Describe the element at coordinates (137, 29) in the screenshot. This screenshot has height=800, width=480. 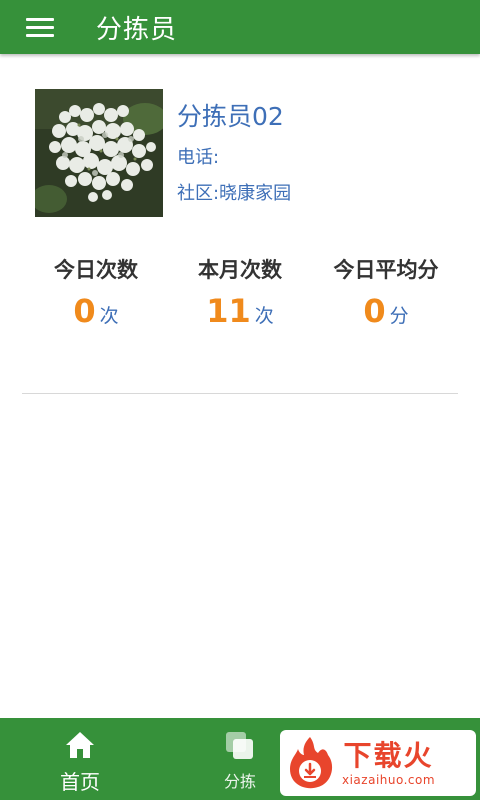
I see `page-title: 分拣员` at that location.